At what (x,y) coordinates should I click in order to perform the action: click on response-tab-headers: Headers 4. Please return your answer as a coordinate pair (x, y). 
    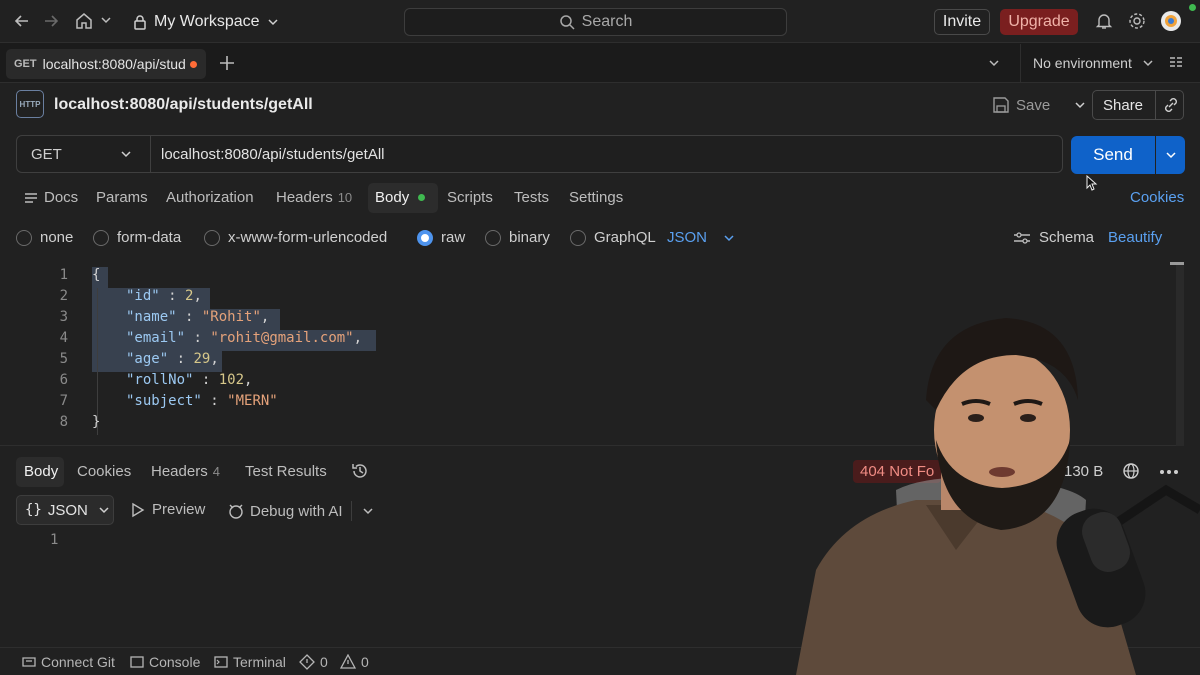
    Looking at the image, I should click on (185, 471).